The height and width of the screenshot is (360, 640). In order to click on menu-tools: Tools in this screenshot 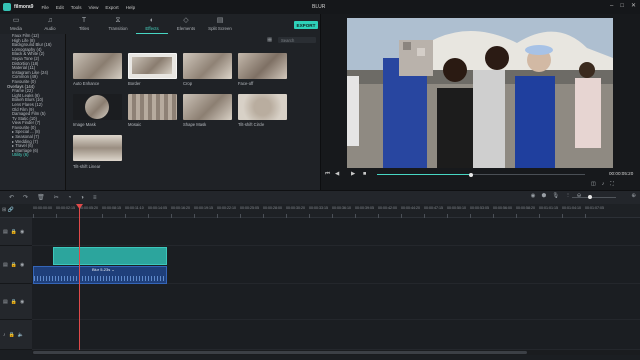, I will do `click(76, 7)`.